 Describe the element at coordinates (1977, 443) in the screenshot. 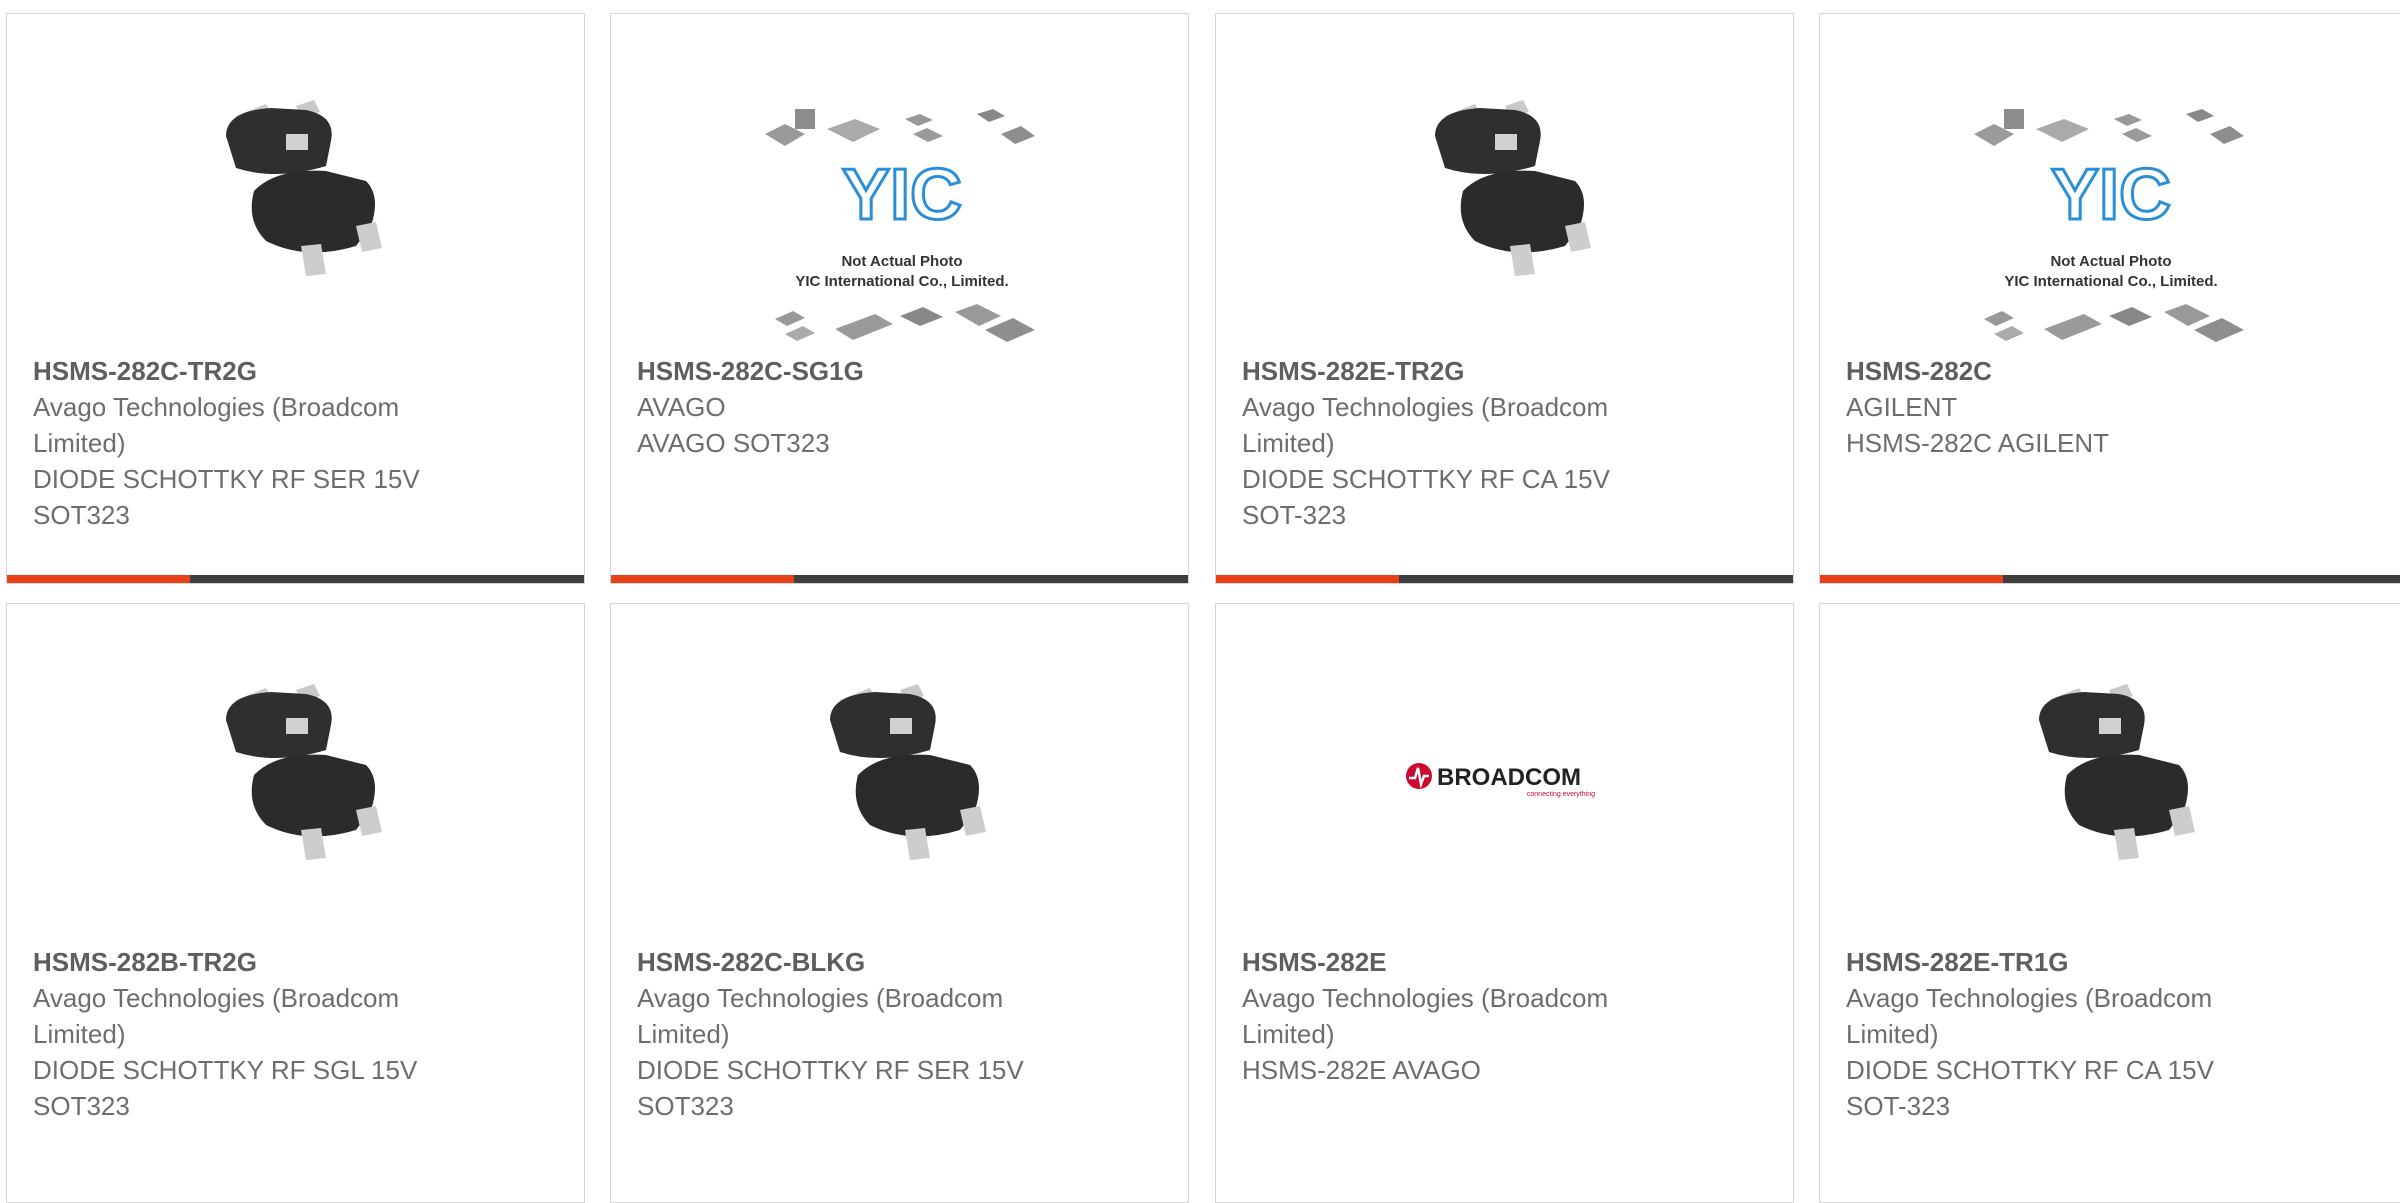

I see `description: HSMS-282C AGILENT` at that location.